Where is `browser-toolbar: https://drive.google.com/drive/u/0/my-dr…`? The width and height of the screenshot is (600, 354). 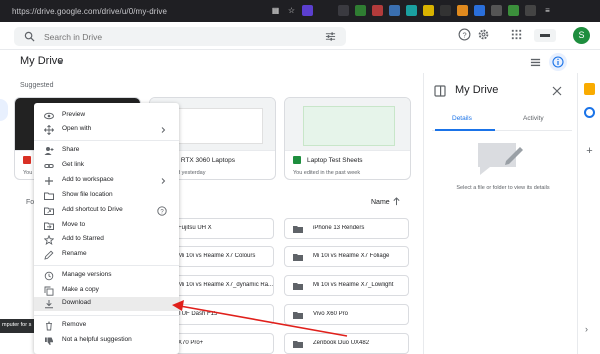
browser-toolbar: https://drive.google.com/drive/u/0/my-dr… is located at coordinates (300, 11).